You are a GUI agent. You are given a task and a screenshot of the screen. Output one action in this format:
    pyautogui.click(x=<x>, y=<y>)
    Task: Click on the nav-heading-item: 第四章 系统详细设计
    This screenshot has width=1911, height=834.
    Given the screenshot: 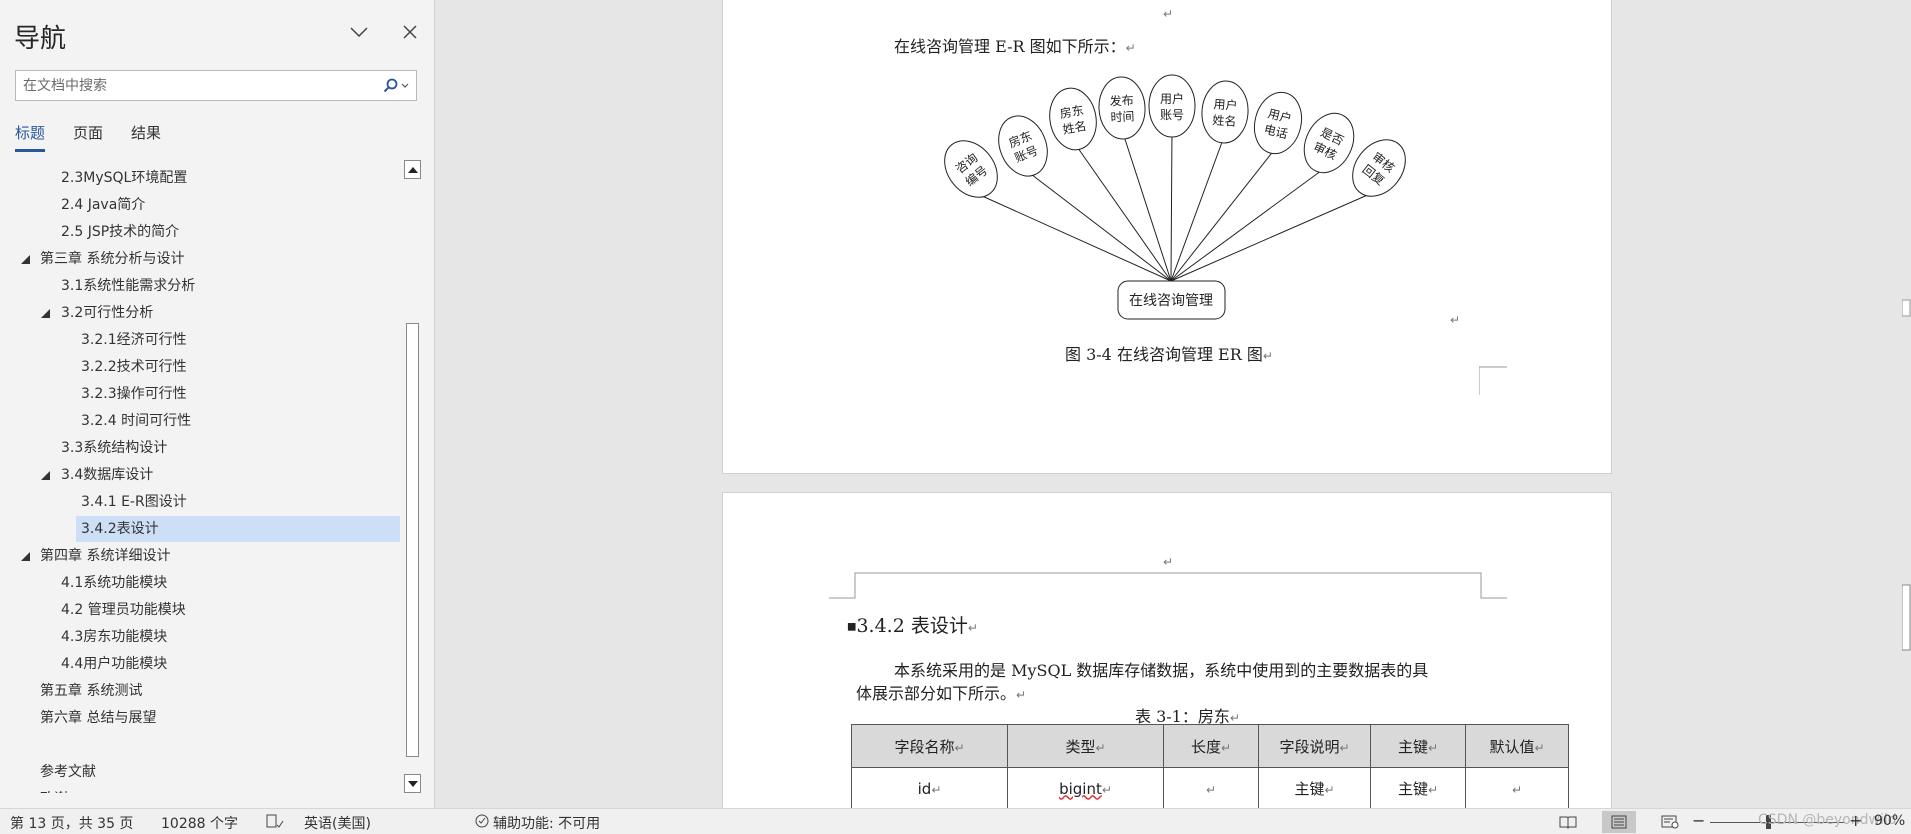 What is the action you would take?
    pyautogui.click(x=200, y=556)
    